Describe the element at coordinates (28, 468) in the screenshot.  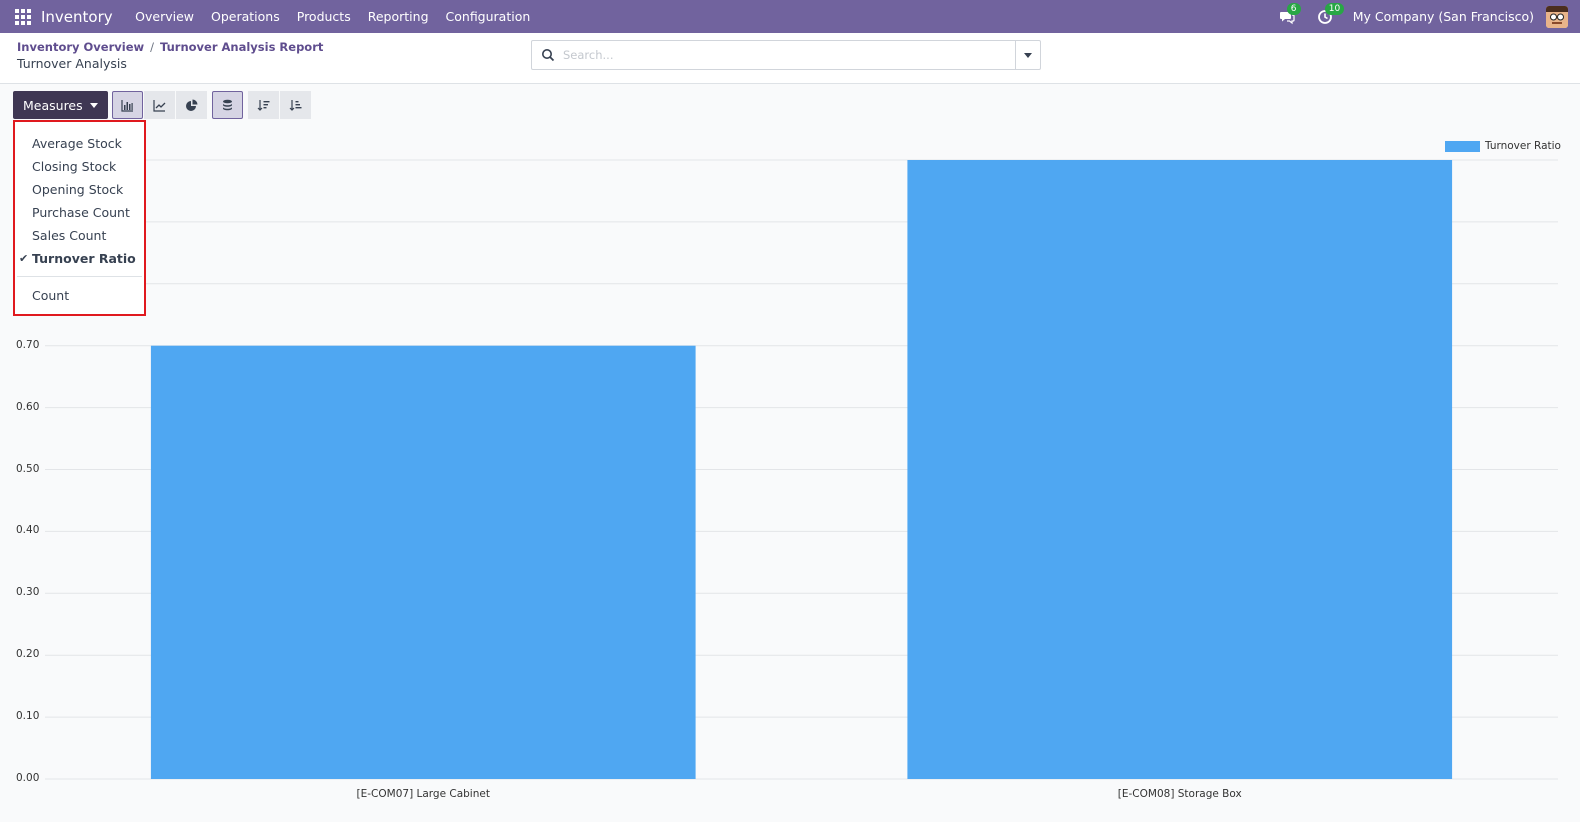
I see `y-tick-label: 0.50` at that location.